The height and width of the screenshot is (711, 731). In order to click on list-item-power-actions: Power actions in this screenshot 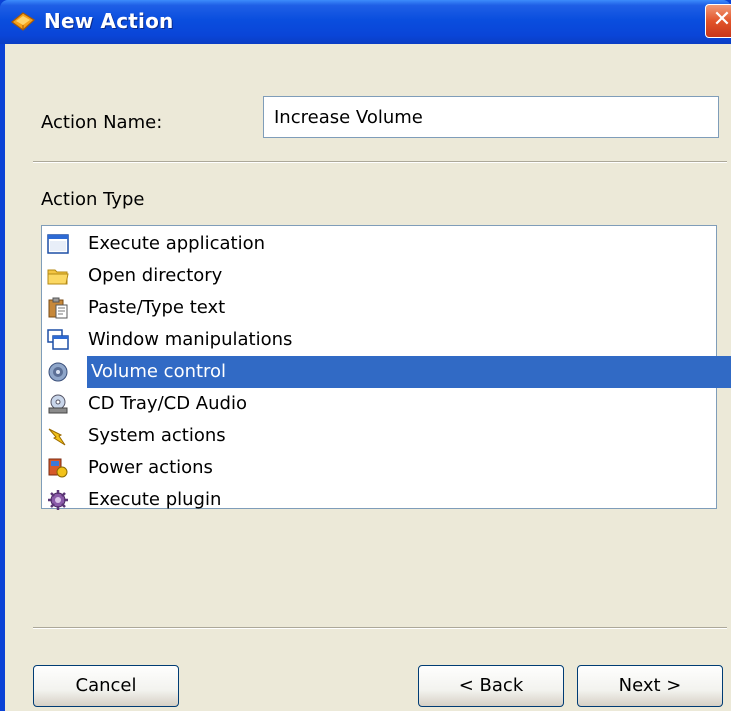, I will do `click(388, 468)`.